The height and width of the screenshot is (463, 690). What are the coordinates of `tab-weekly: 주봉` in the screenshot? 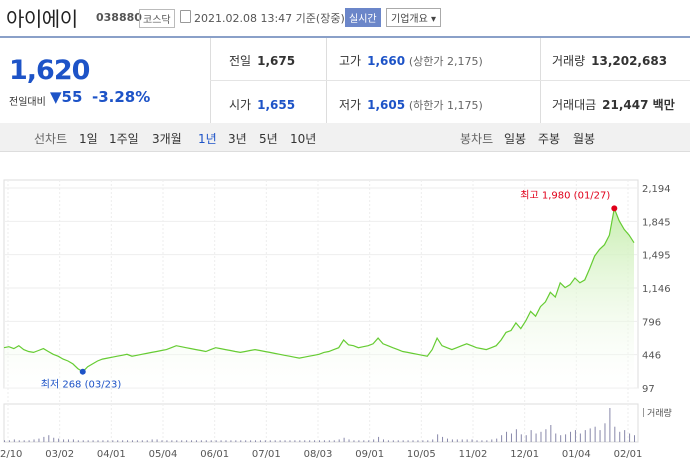 It's located at (549, 138).